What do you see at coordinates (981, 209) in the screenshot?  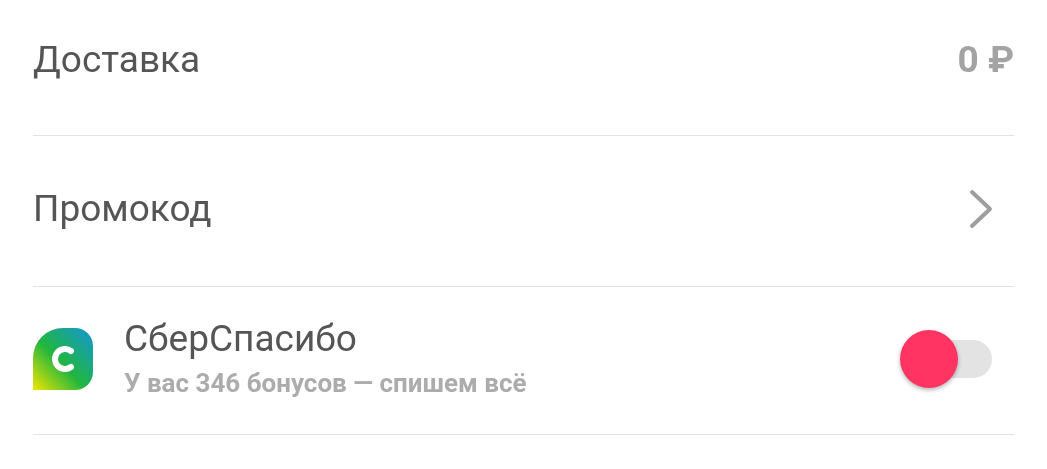 I see `chevron-right-icon` at bounding box center [981, 209].